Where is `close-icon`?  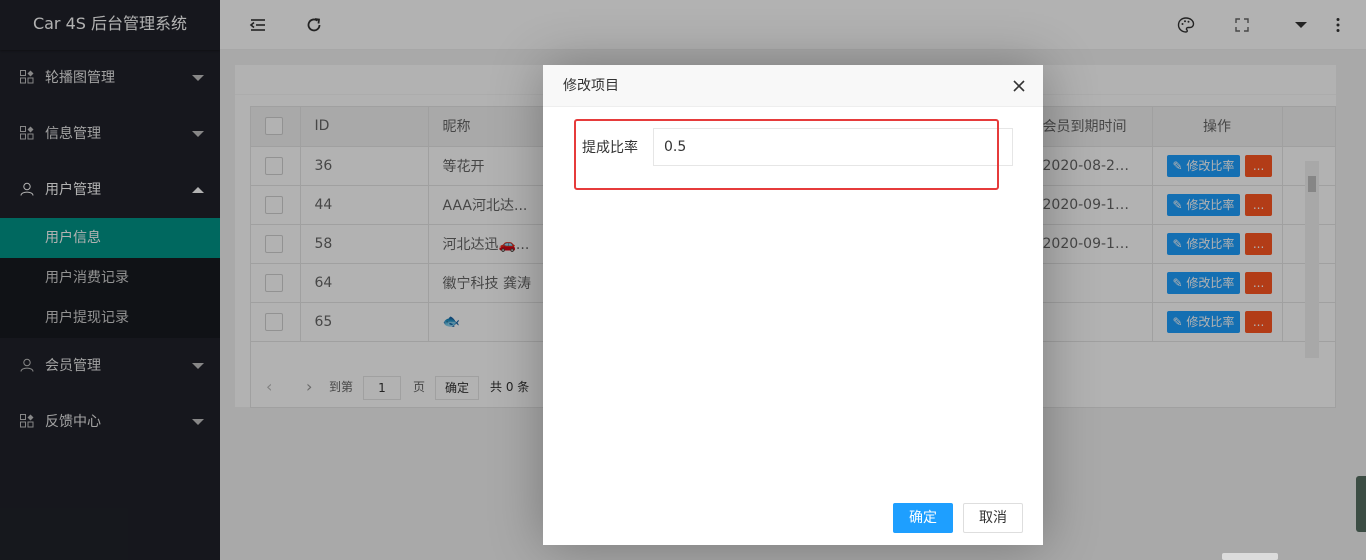
close-icon is located at coordinates (1019, 86).